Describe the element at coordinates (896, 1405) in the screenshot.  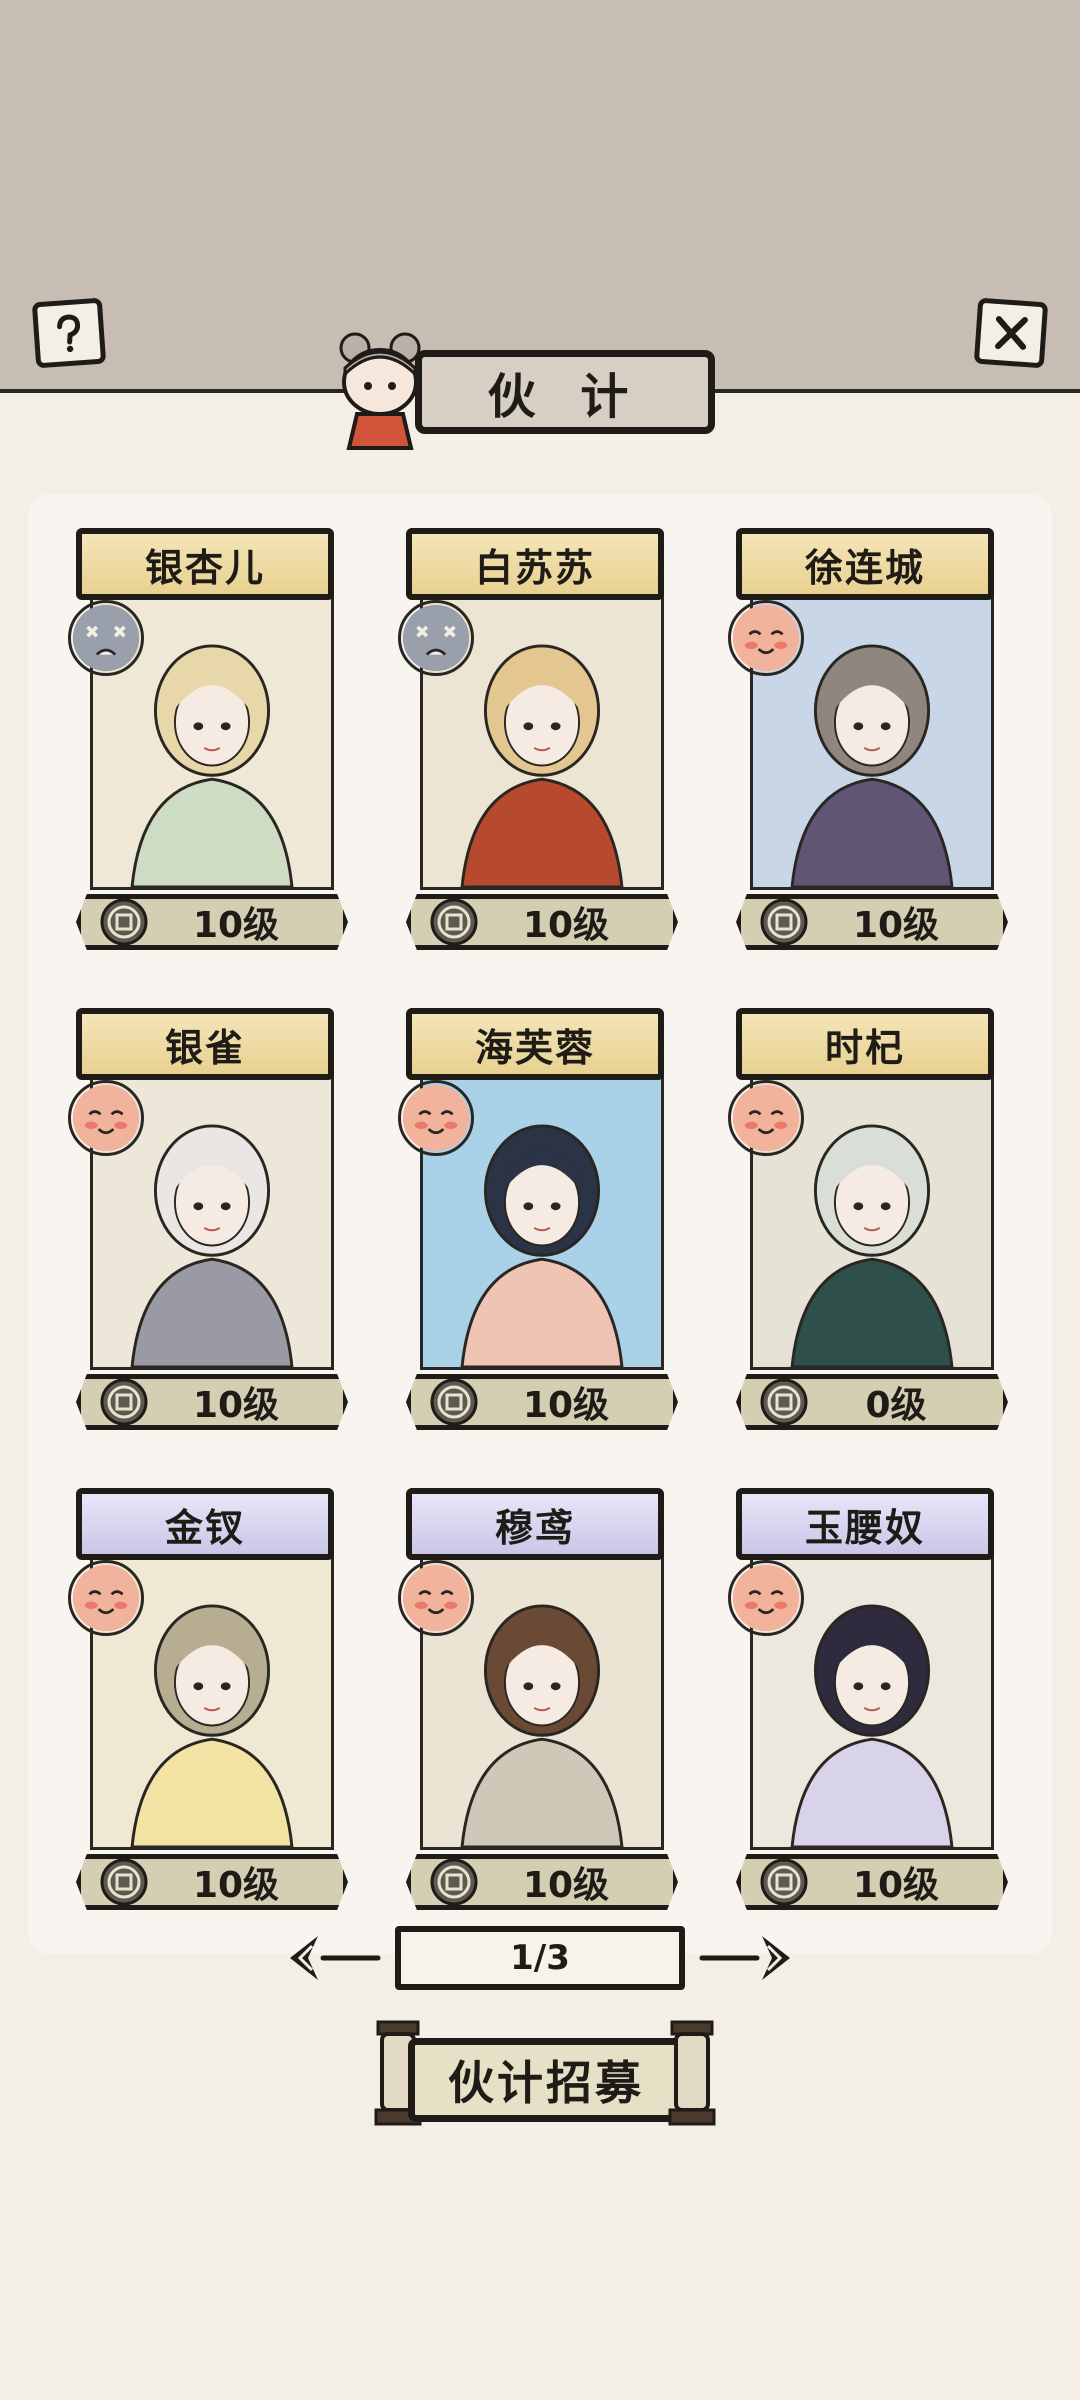
I see `partner-level: 0级` at that location.